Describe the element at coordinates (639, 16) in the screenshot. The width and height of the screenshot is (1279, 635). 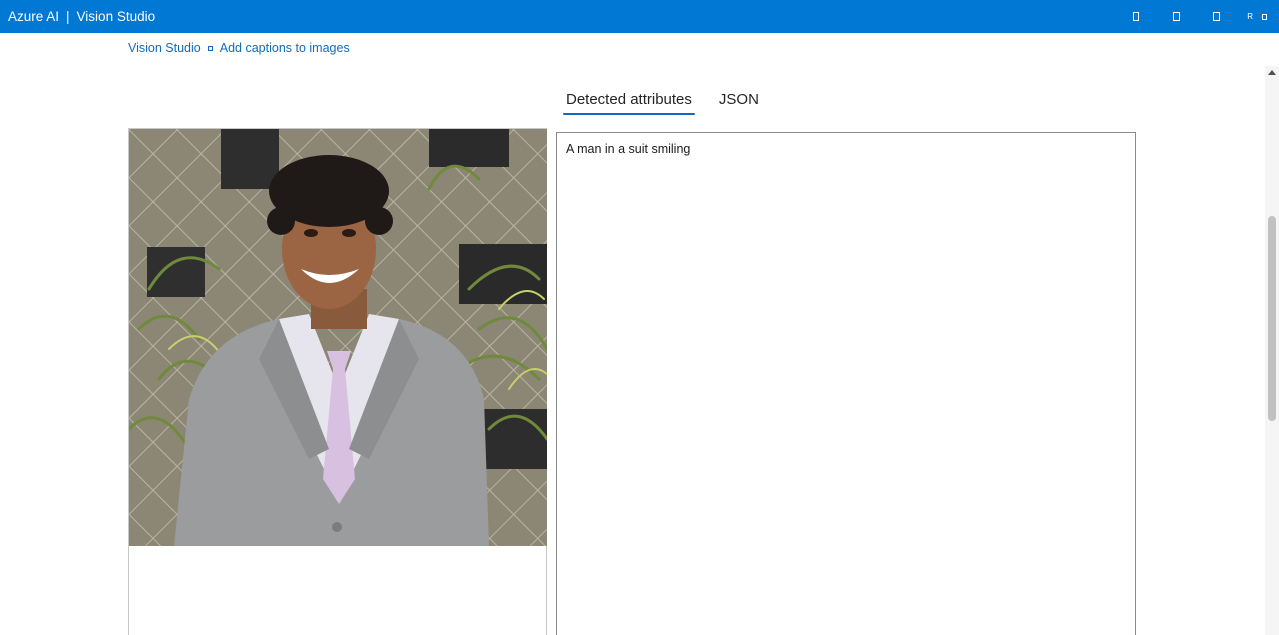
I see `top-bar: Azure AI | Vision Studio R` at that location.